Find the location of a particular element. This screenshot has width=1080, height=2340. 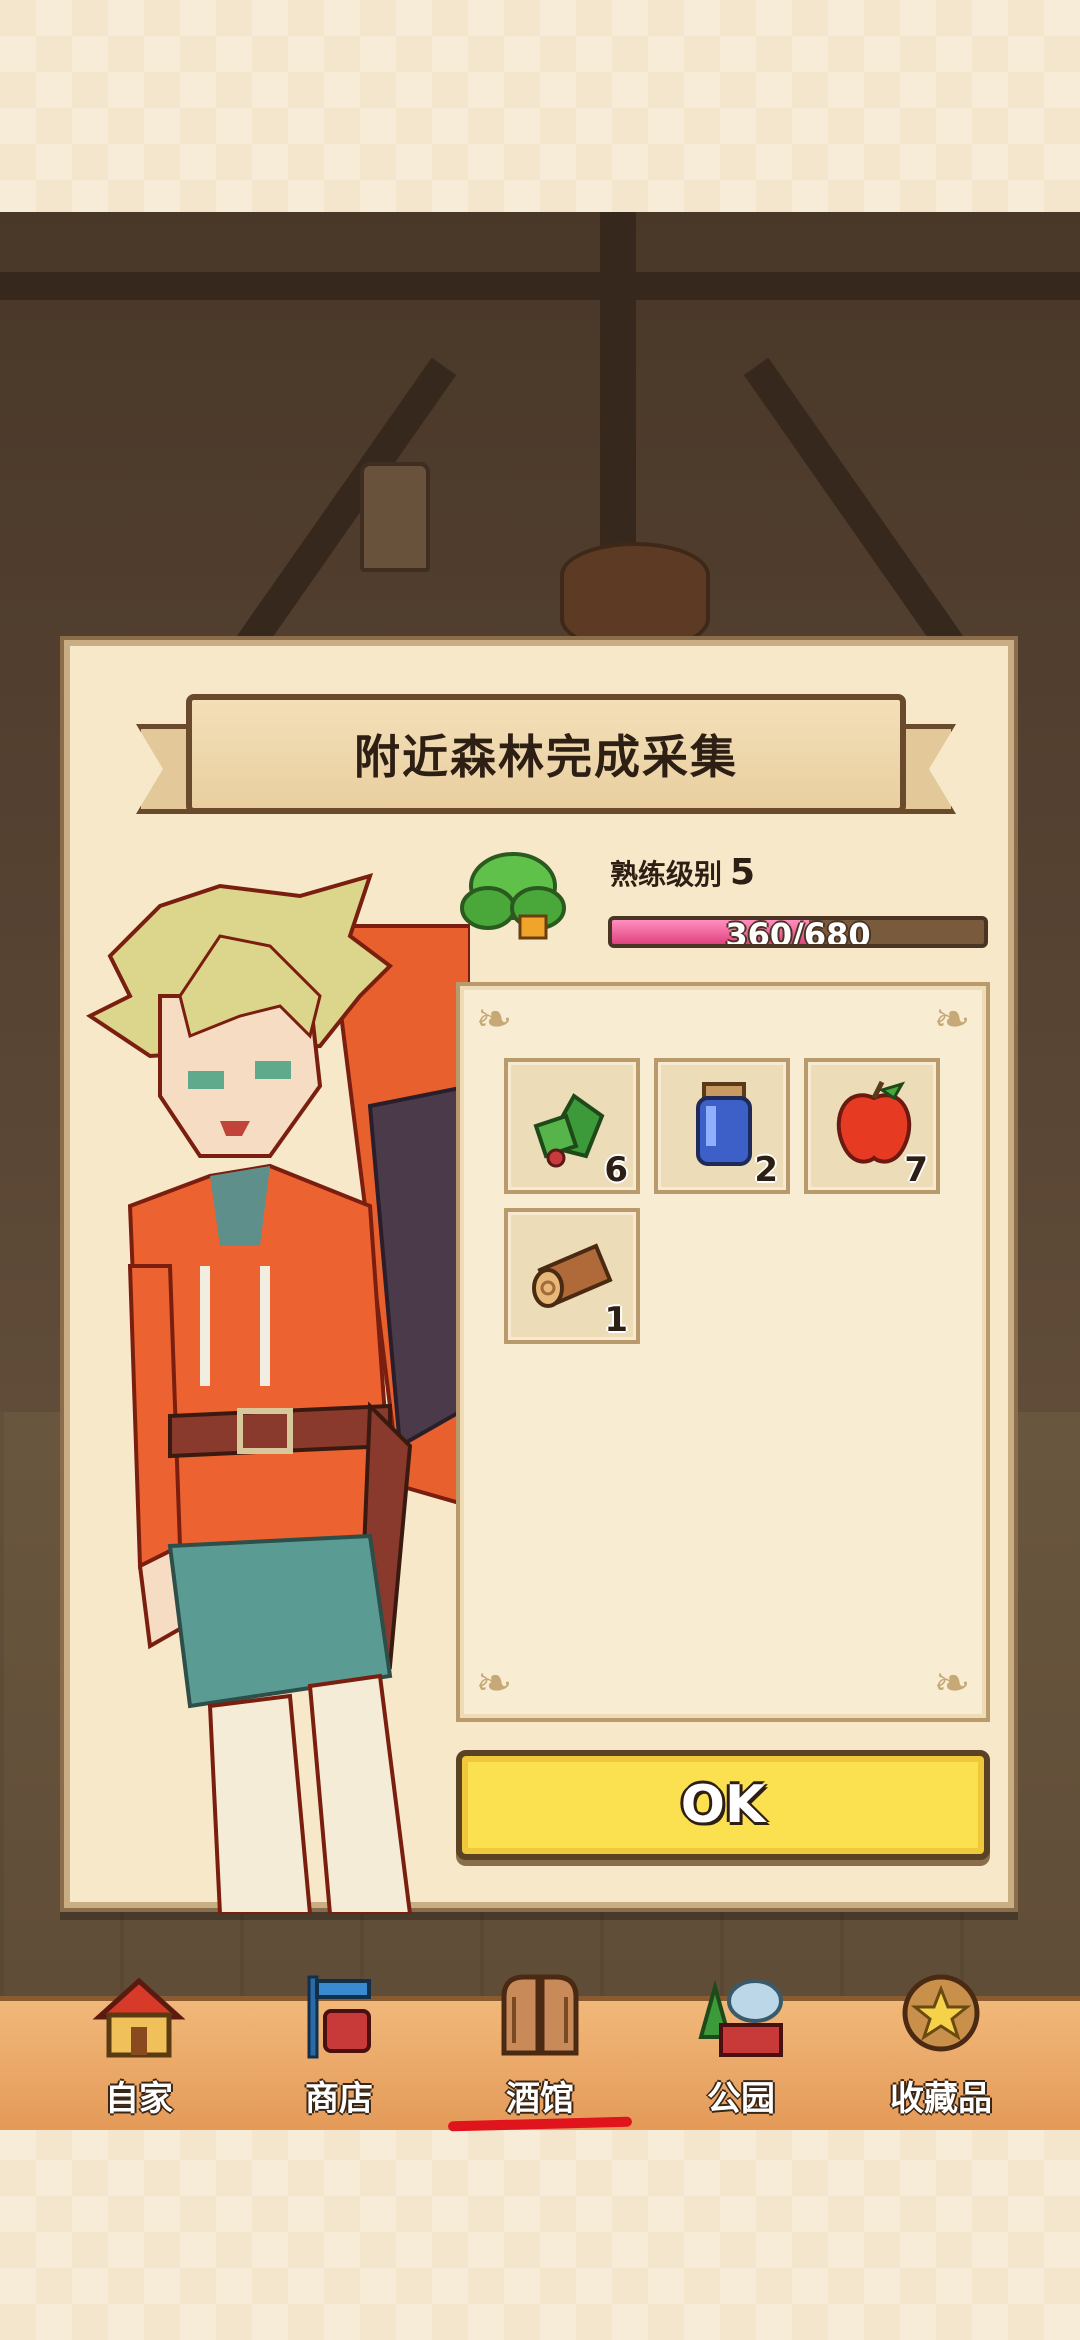

nav-item-tavern: 酒馆 is located at coordinates (540, 2051).